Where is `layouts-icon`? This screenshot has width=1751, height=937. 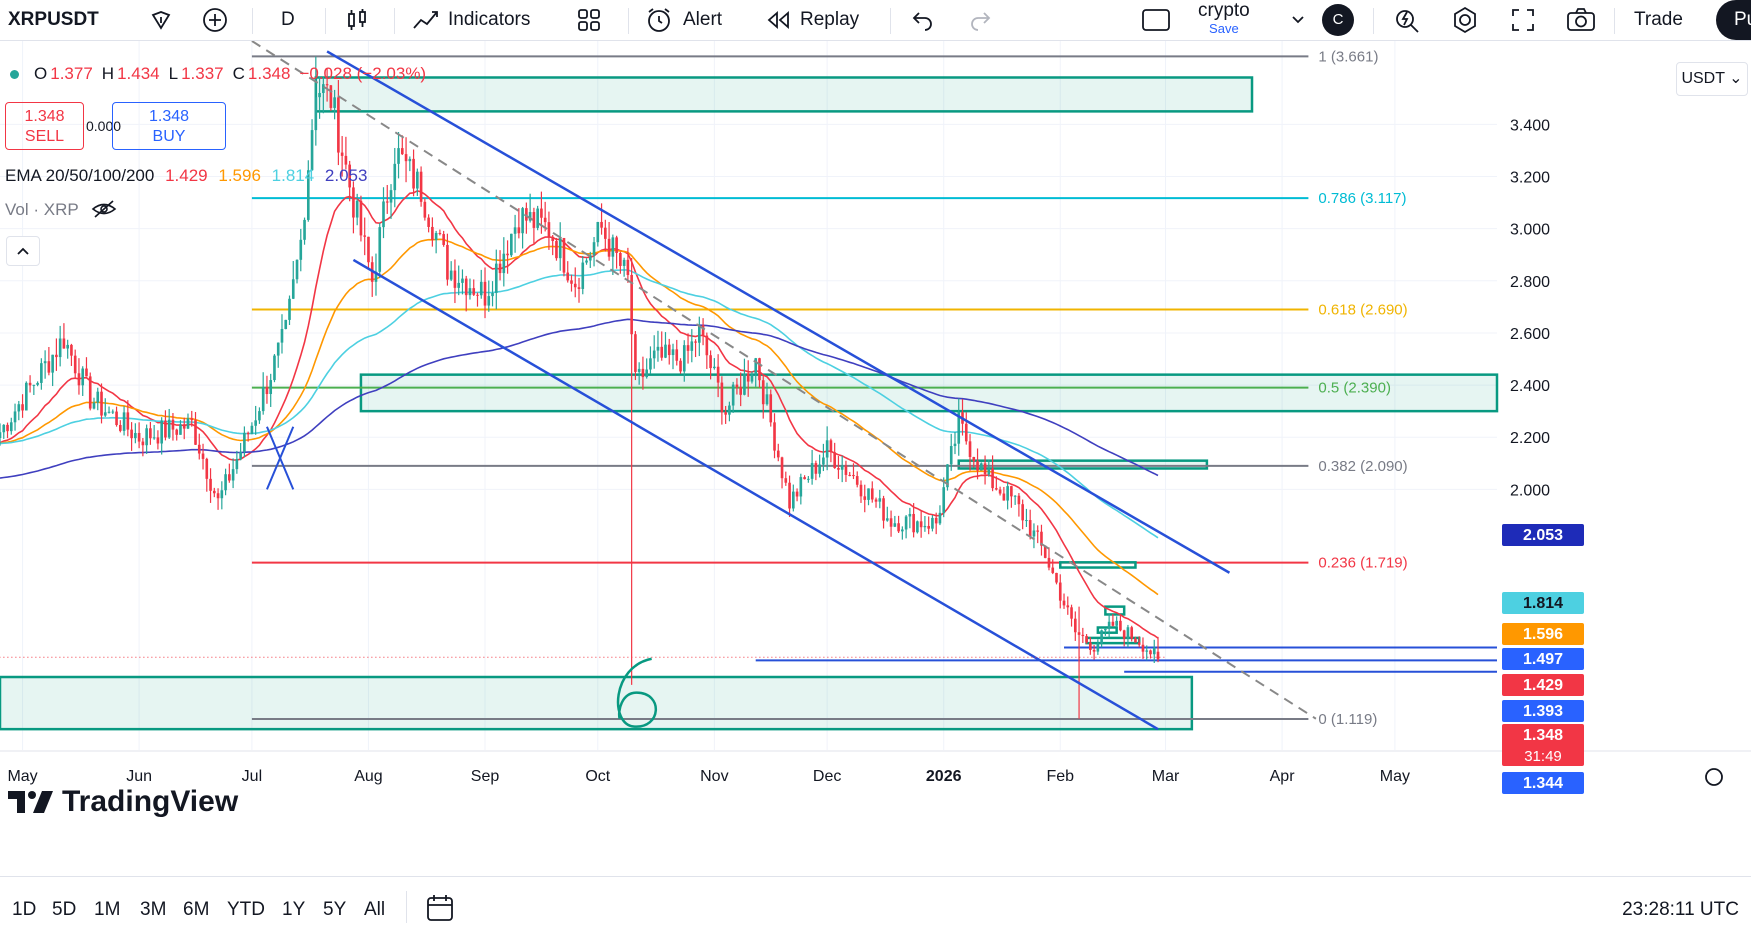 layouts-icon is located at coordinates (589, 20).